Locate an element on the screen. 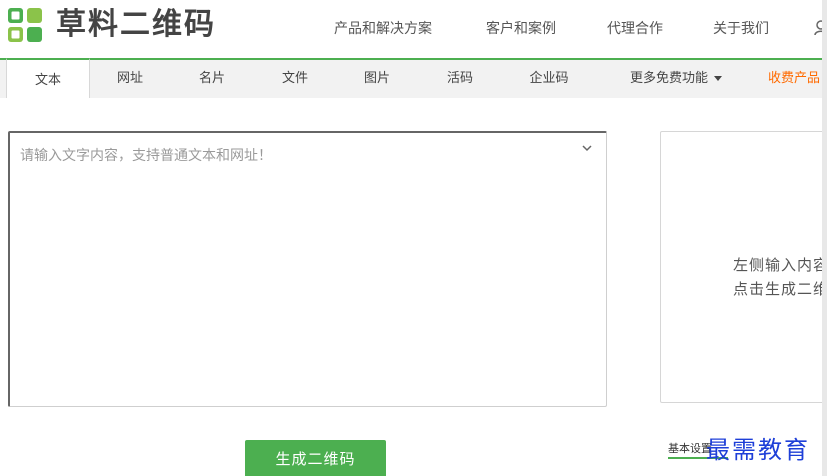 The image size is (827, 476). caret-down-icon is located at coordinates (718, 78).